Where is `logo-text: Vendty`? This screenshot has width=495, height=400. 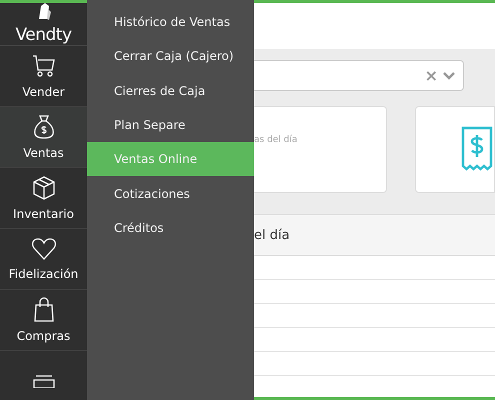 logo-text: Vendty is located at coordinates (43, 35).